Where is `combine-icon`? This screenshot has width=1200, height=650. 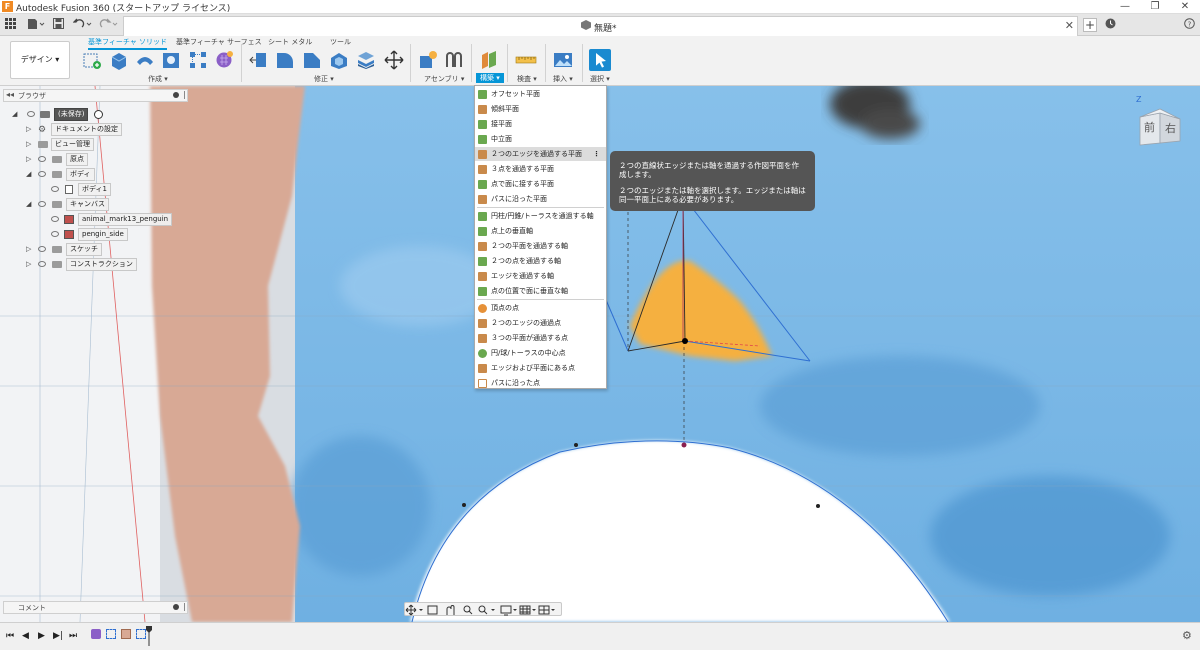
combine-icon is located at coordinates (366, 60).